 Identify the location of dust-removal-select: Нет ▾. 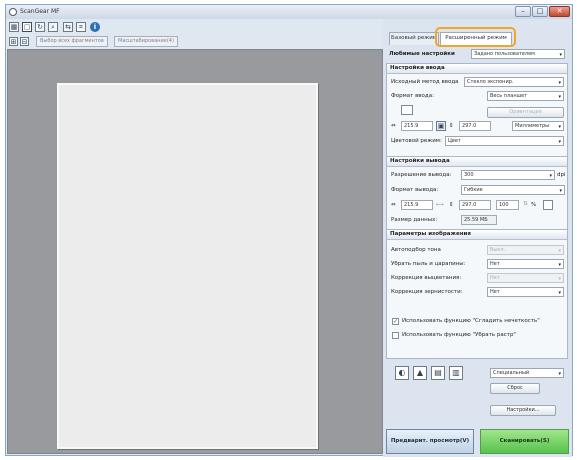
(525, 264).